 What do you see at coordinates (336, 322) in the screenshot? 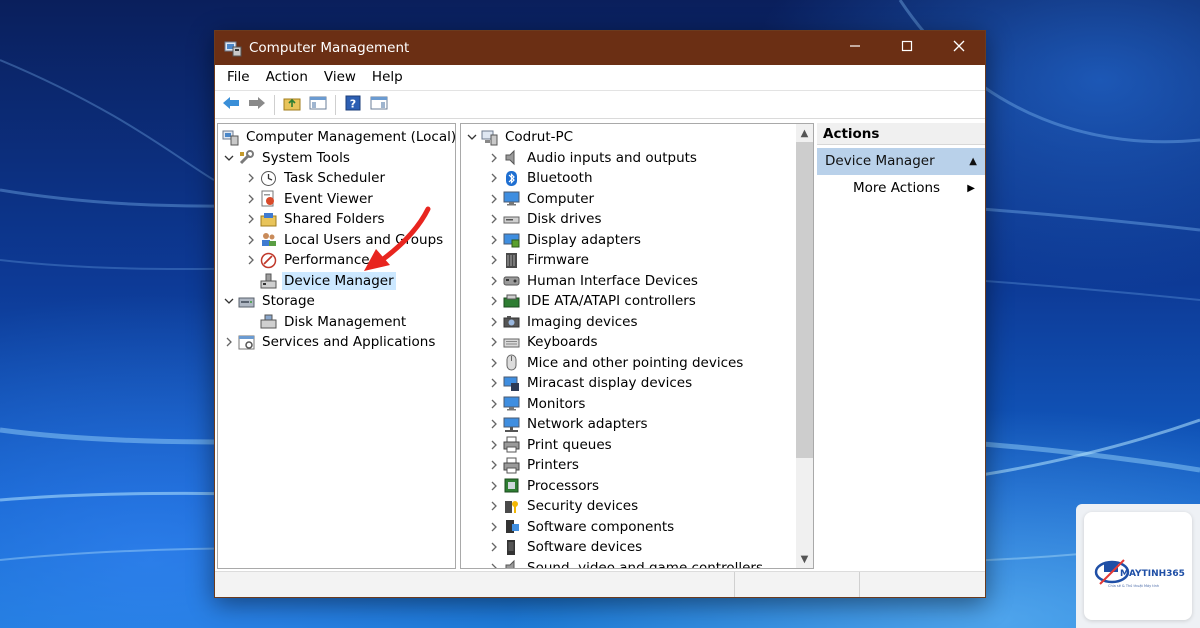
I see `nav-item-disk-management: Disk Management` at bounding box center [336, 322].